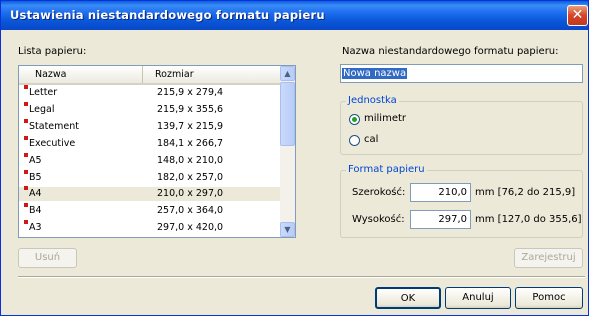 This screenshot has width=589, height=316. I want to click on paper-size: 139,7 x 215,9, so click(190, 126).